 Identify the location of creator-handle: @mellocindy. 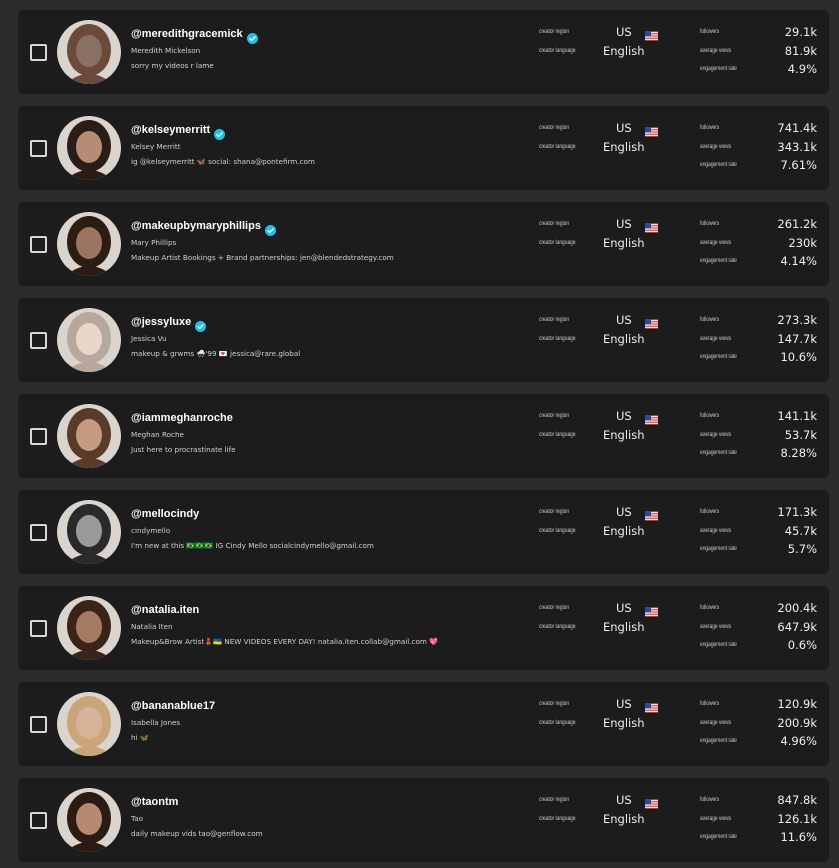
(165, 514).